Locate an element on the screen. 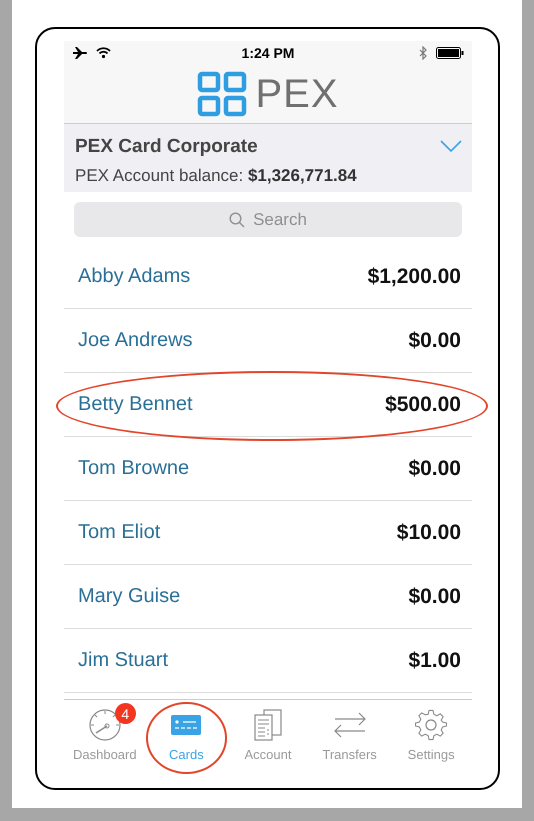 The height and width of the screenshot is (821, 534). account-balance: PEX Account balance: $1,326,771.84 is located at coordinates (216, 176).